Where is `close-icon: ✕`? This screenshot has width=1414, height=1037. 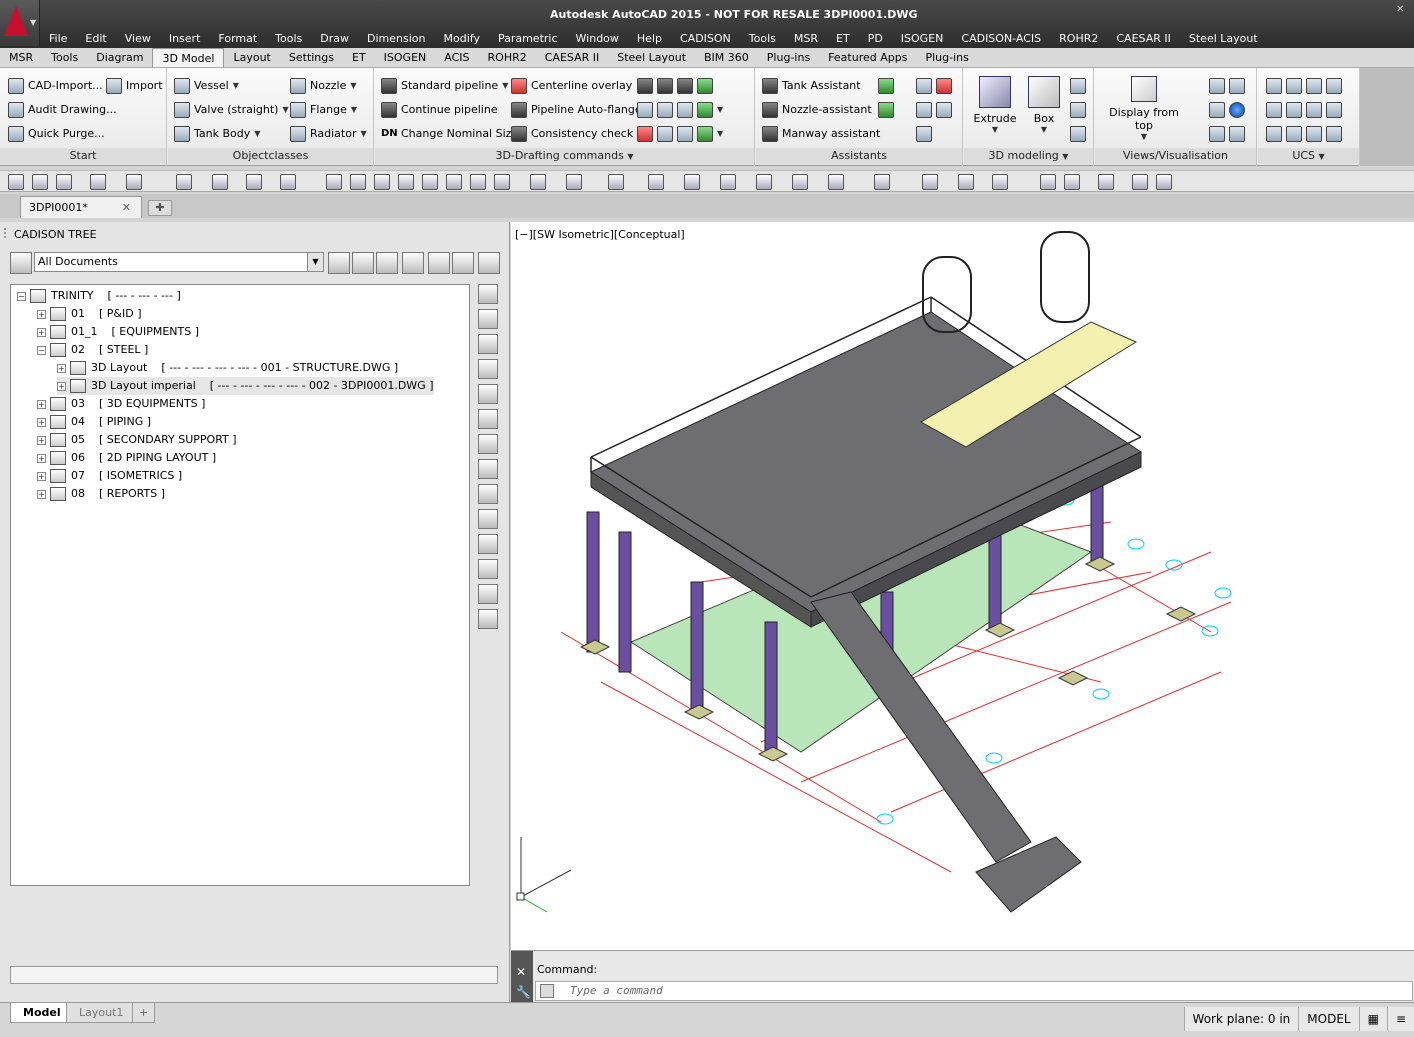 close-icon: ✕ is located at coordinates (126, 208).